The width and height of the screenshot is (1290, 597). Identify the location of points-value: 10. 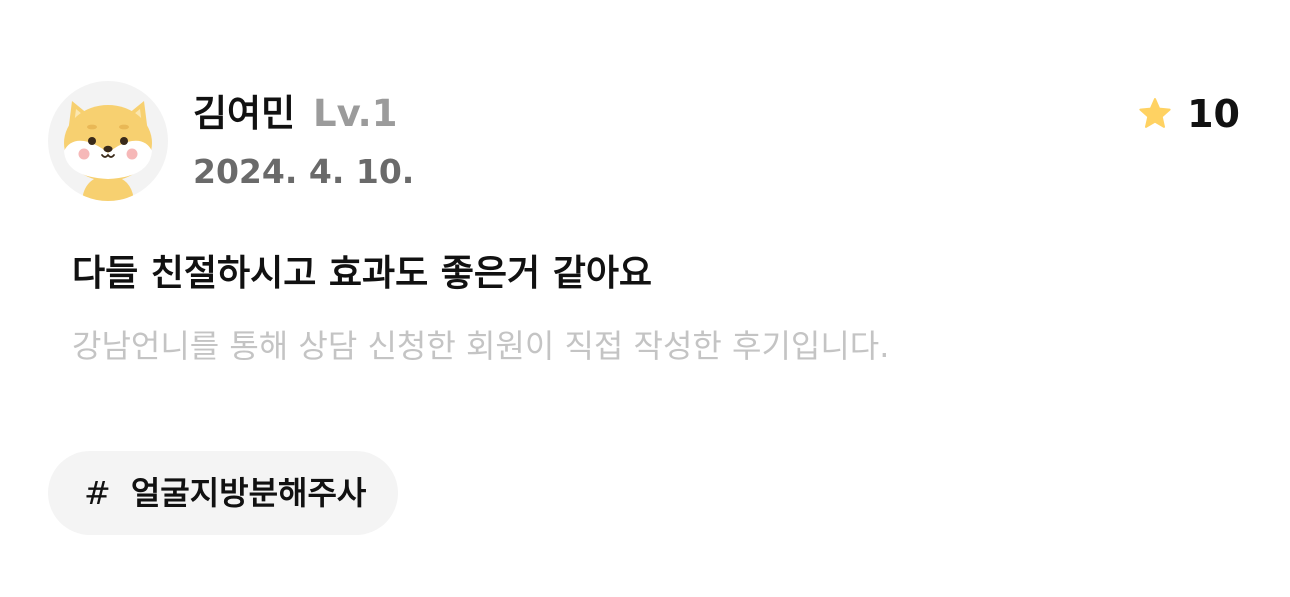
(1213, 114).